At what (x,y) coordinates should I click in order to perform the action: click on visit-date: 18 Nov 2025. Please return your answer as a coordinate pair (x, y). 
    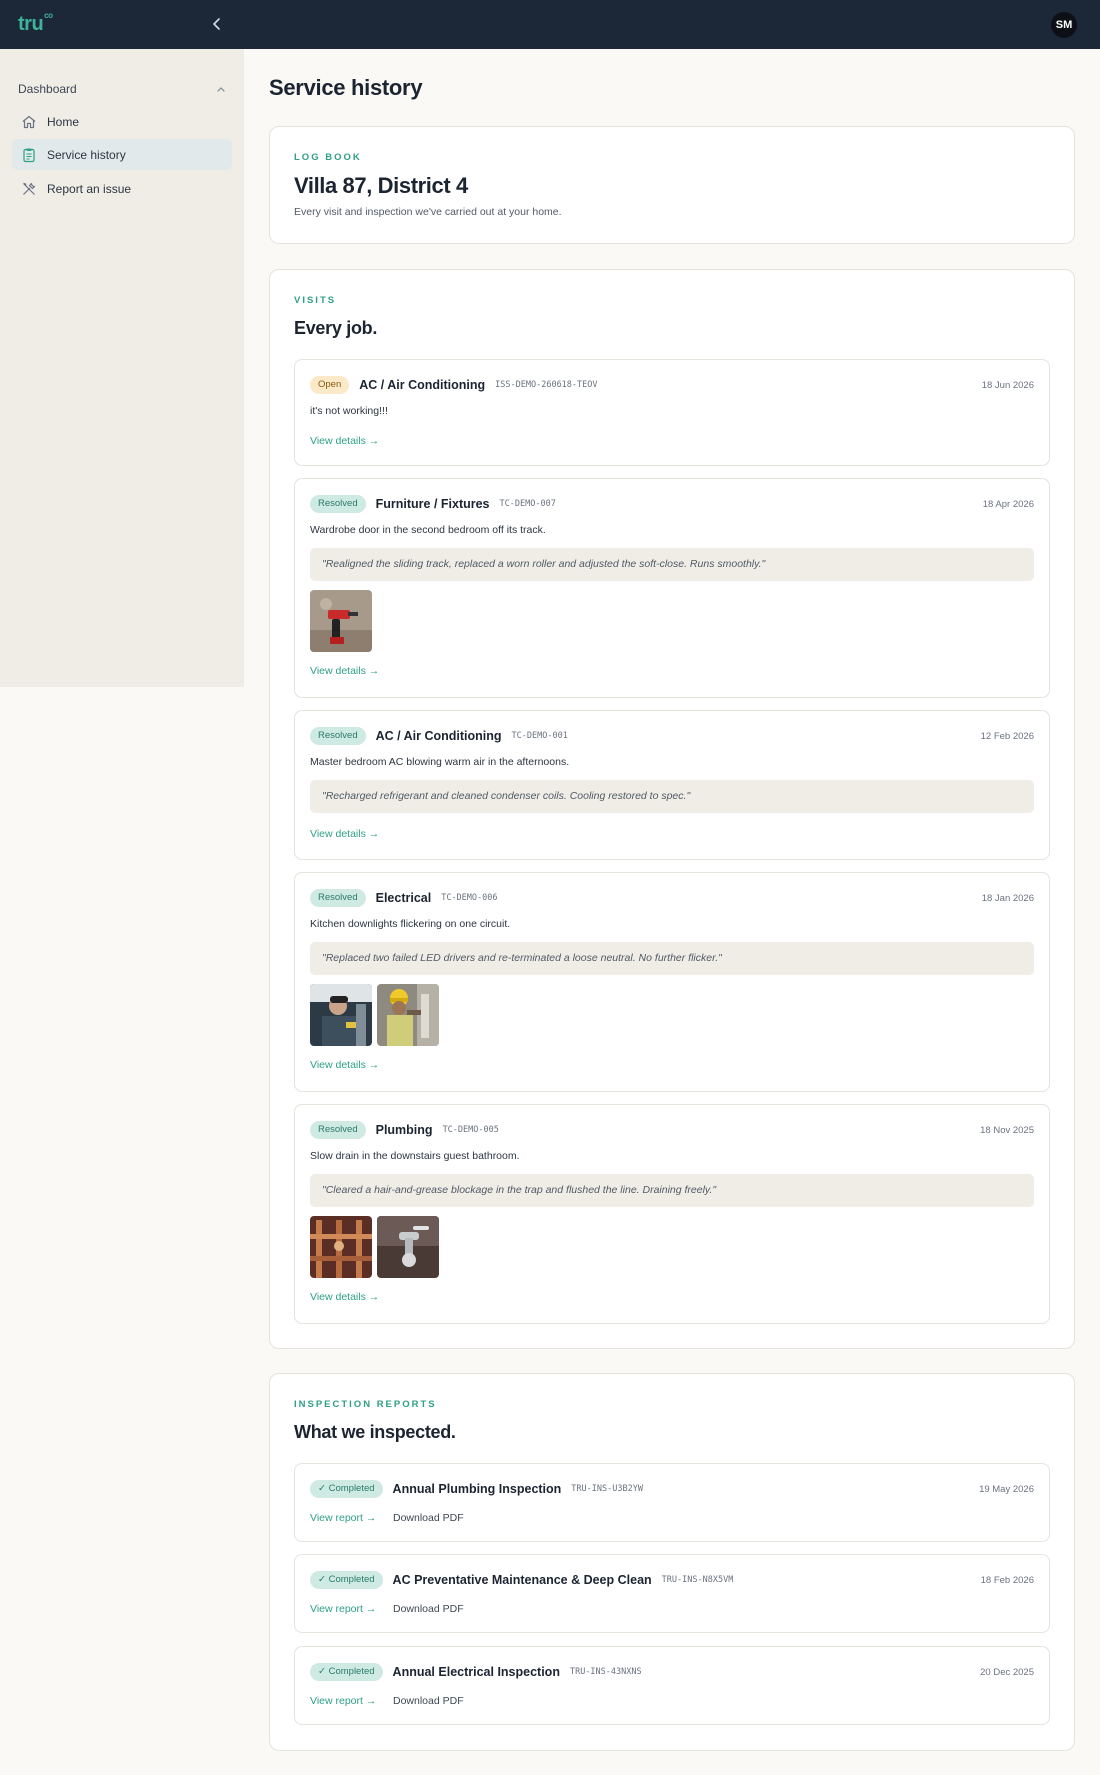
    Looking at the image, I should click on (1007, 1130).